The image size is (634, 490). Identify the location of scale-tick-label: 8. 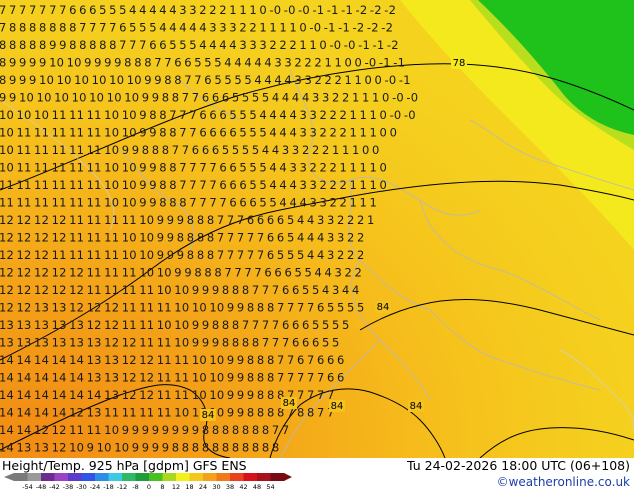
(162, 486).